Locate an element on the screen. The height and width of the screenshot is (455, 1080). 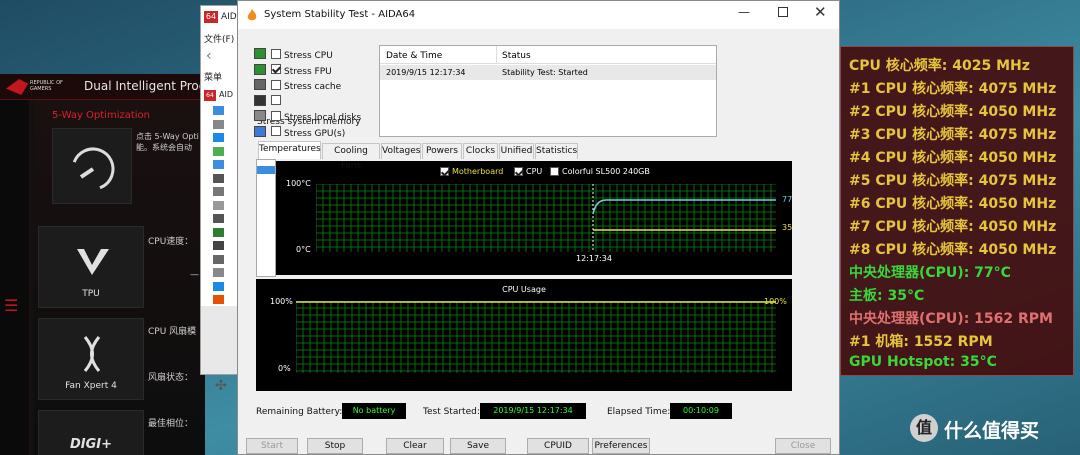
osd-line: #6 CPU 核心频率: 4050 MHz is located at coordinates (953, 204).